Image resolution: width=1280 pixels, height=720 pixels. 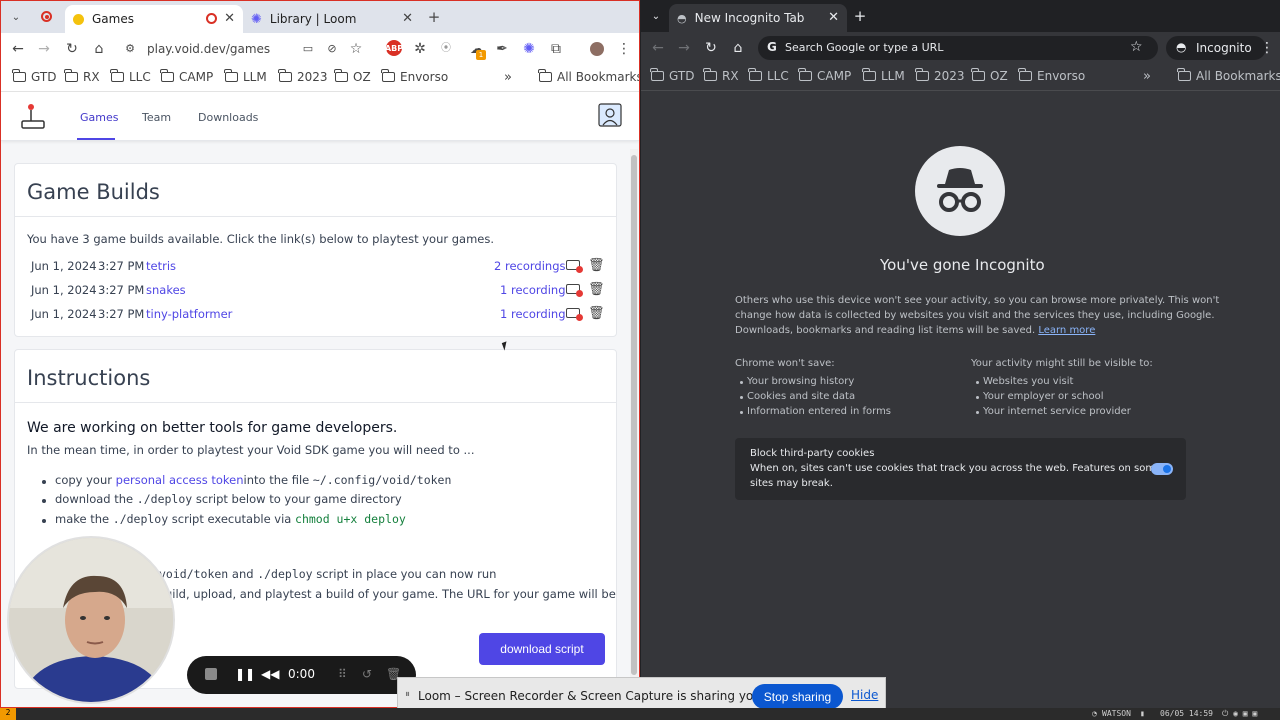 What do you see at coordinates (189, 314) in the screenshot?
I see `build-link-tiny-platformer: tiny-platformer` at bounding box center [189, 314].